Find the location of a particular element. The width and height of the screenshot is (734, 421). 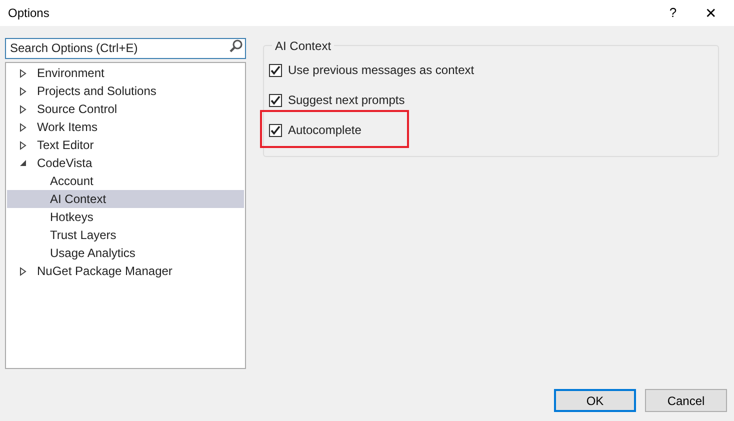

tree-item: AI Context is located at coordinates (125, 199).